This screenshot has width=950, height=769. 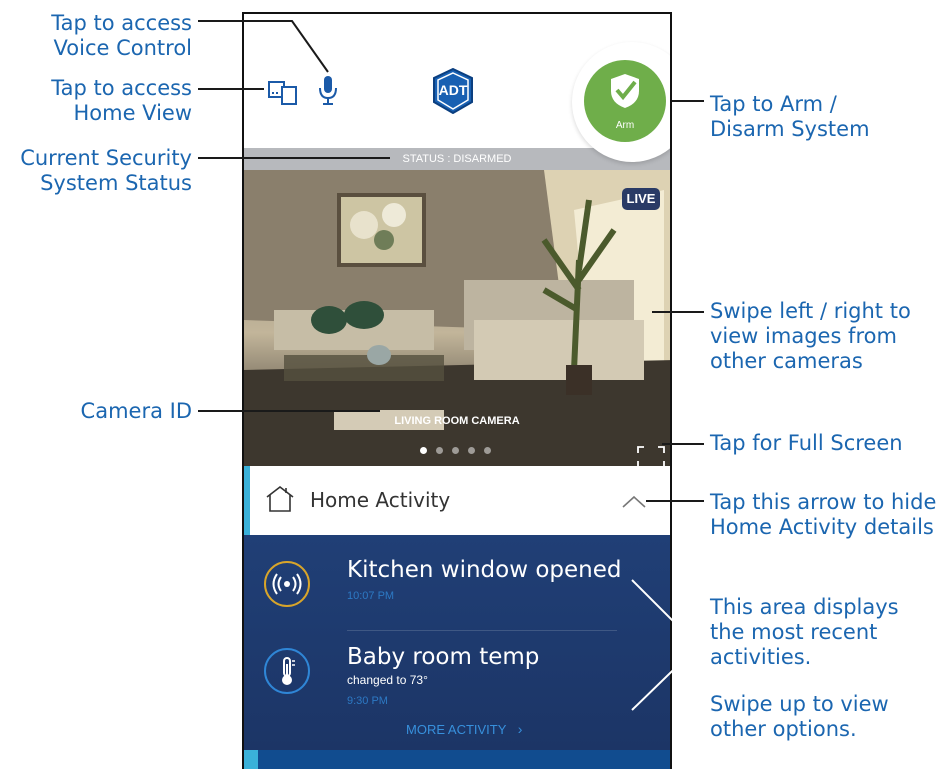 What do you see at coordinates (294, 158) in the screenshot?
I see `leader-status-inner` at bounding box center [294, 158].